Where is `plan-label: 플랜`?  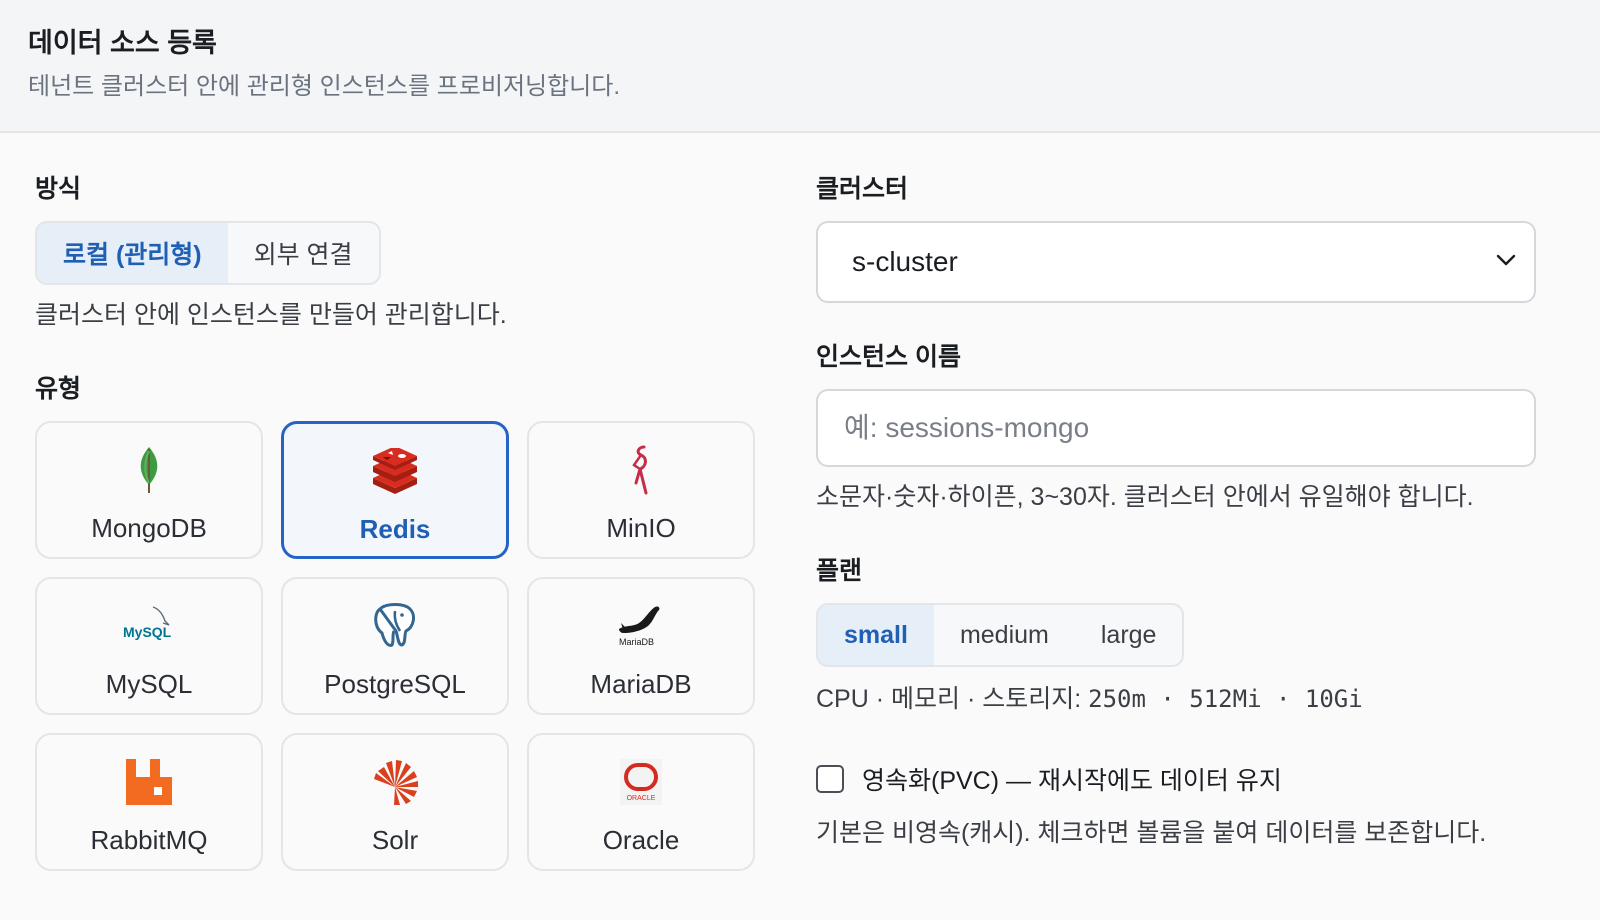
plan-label: 플랜 is located at coordinates (839, 571).